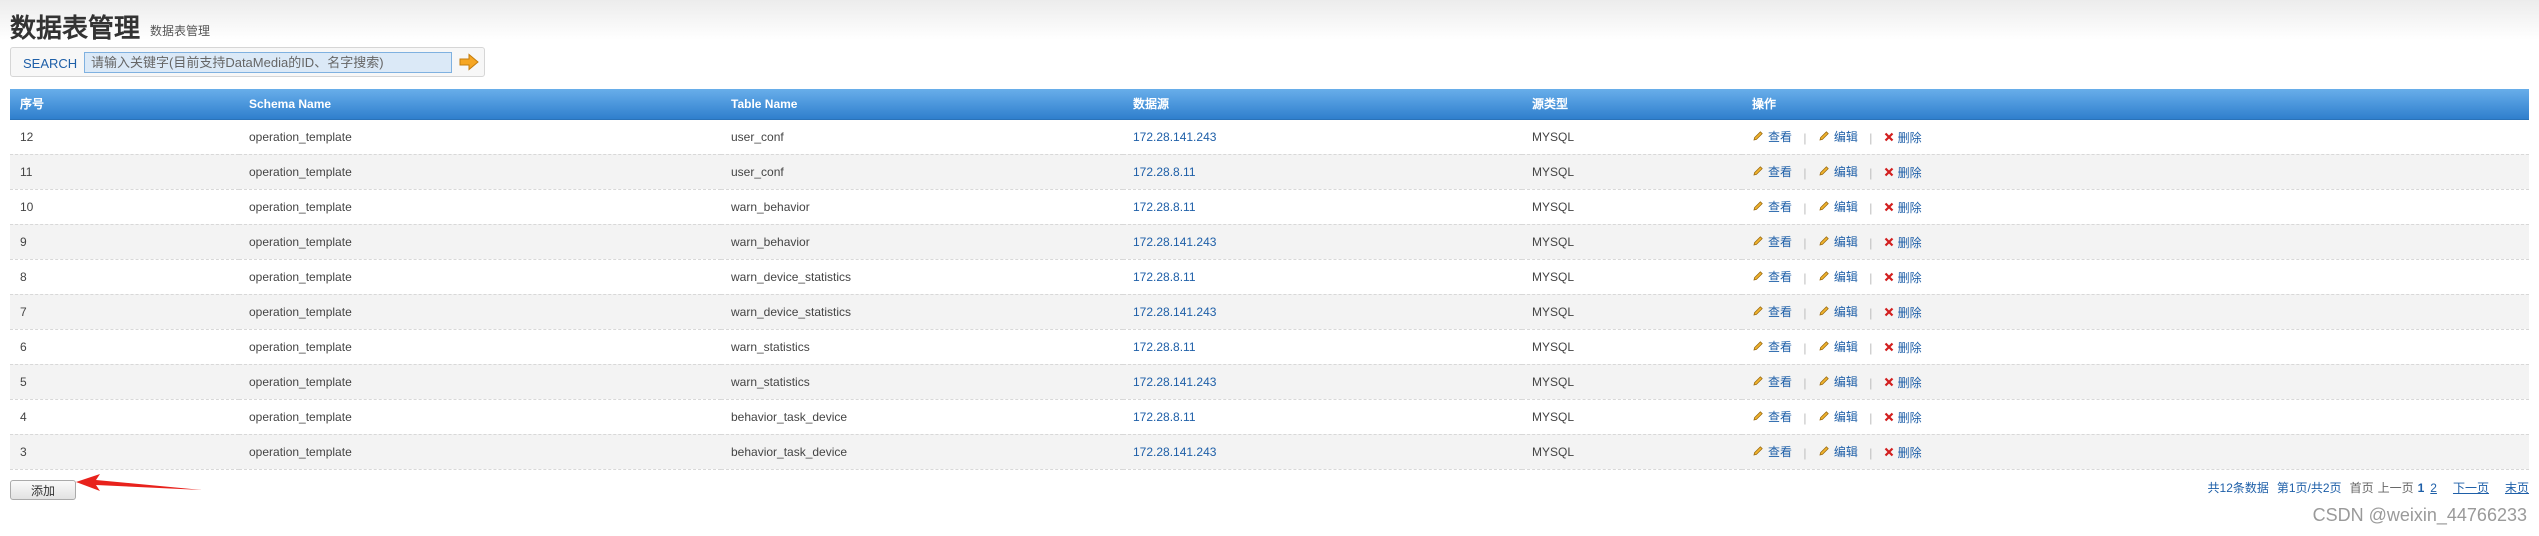  I want to click on pagination-page-2: 2, so click(2433, 488).